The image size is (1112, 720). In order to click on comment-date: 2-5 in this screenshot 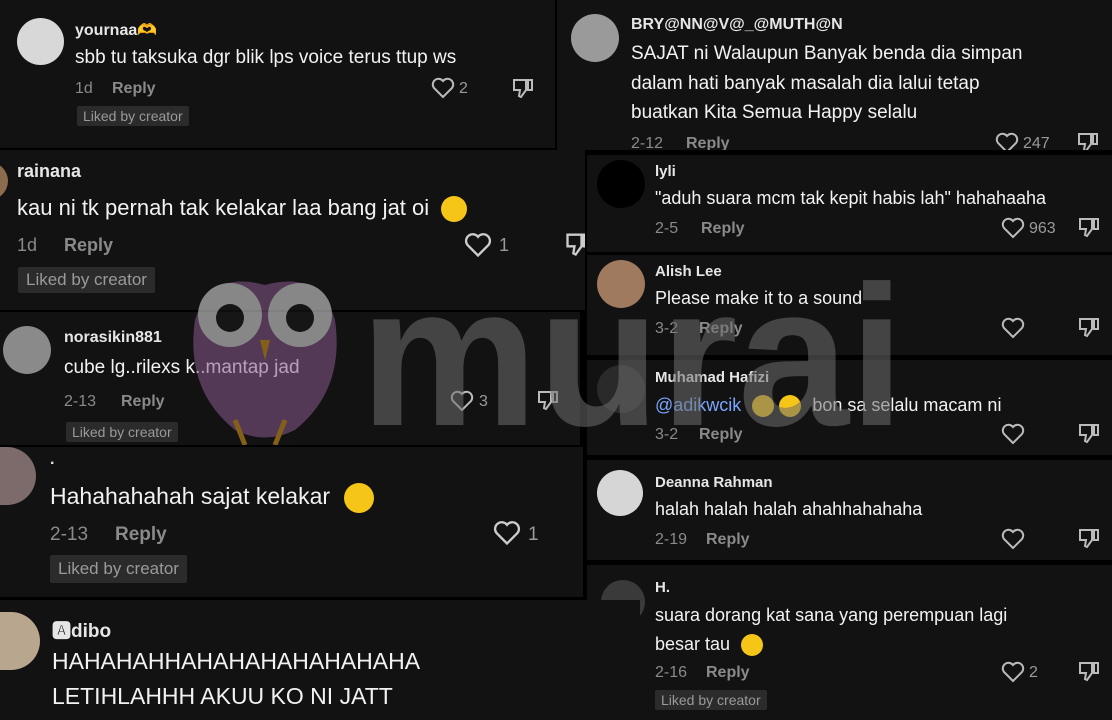, I will do `click(667, 228)`.